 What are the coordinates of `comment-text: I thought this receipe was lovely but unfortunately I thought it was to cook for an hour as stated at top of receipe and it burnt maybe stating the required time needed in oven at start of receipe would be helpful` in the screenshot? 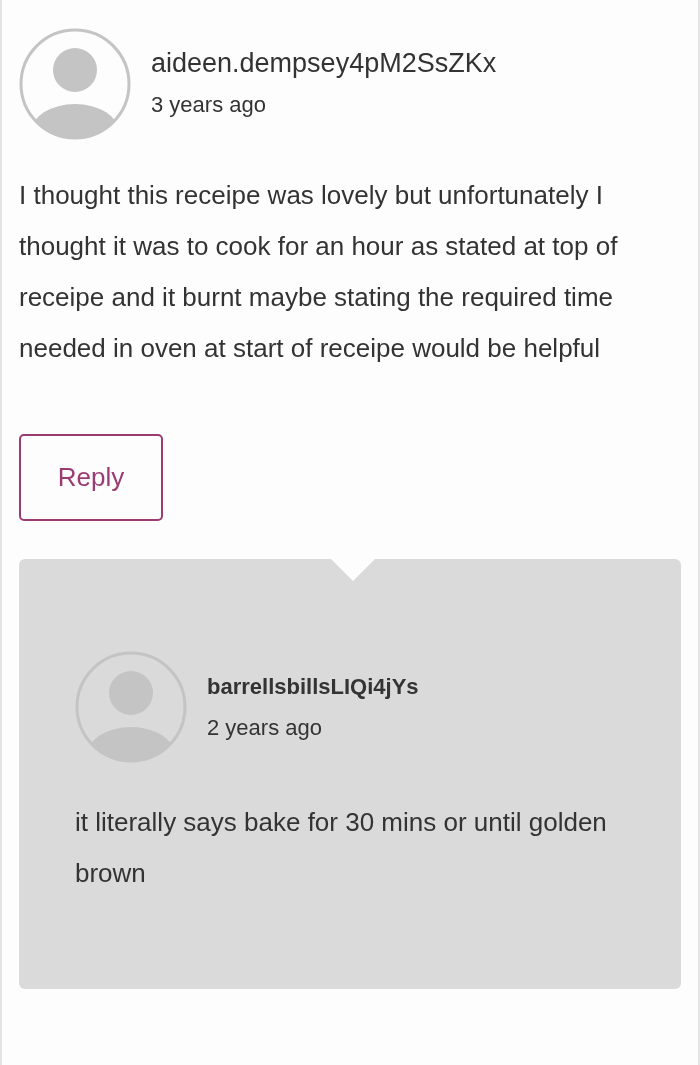 It's located at (319, 272).